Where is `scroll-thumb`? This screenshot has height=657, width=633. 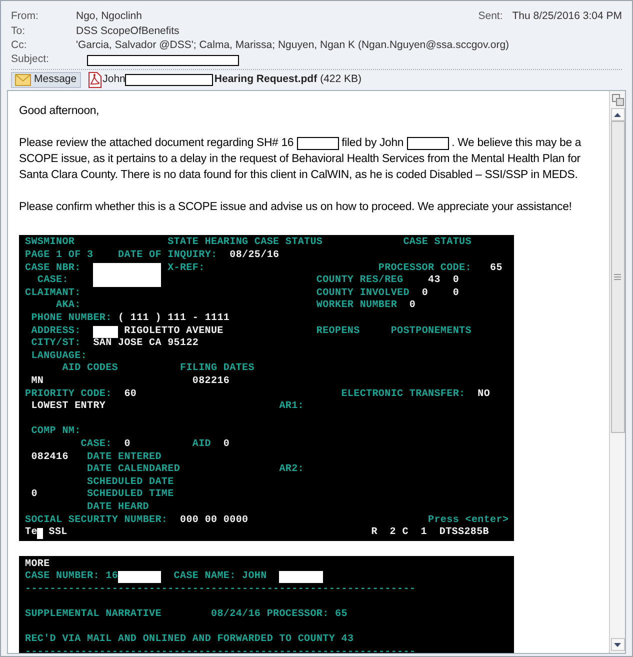 scroll-thumb is located at coordinates (617, 277).